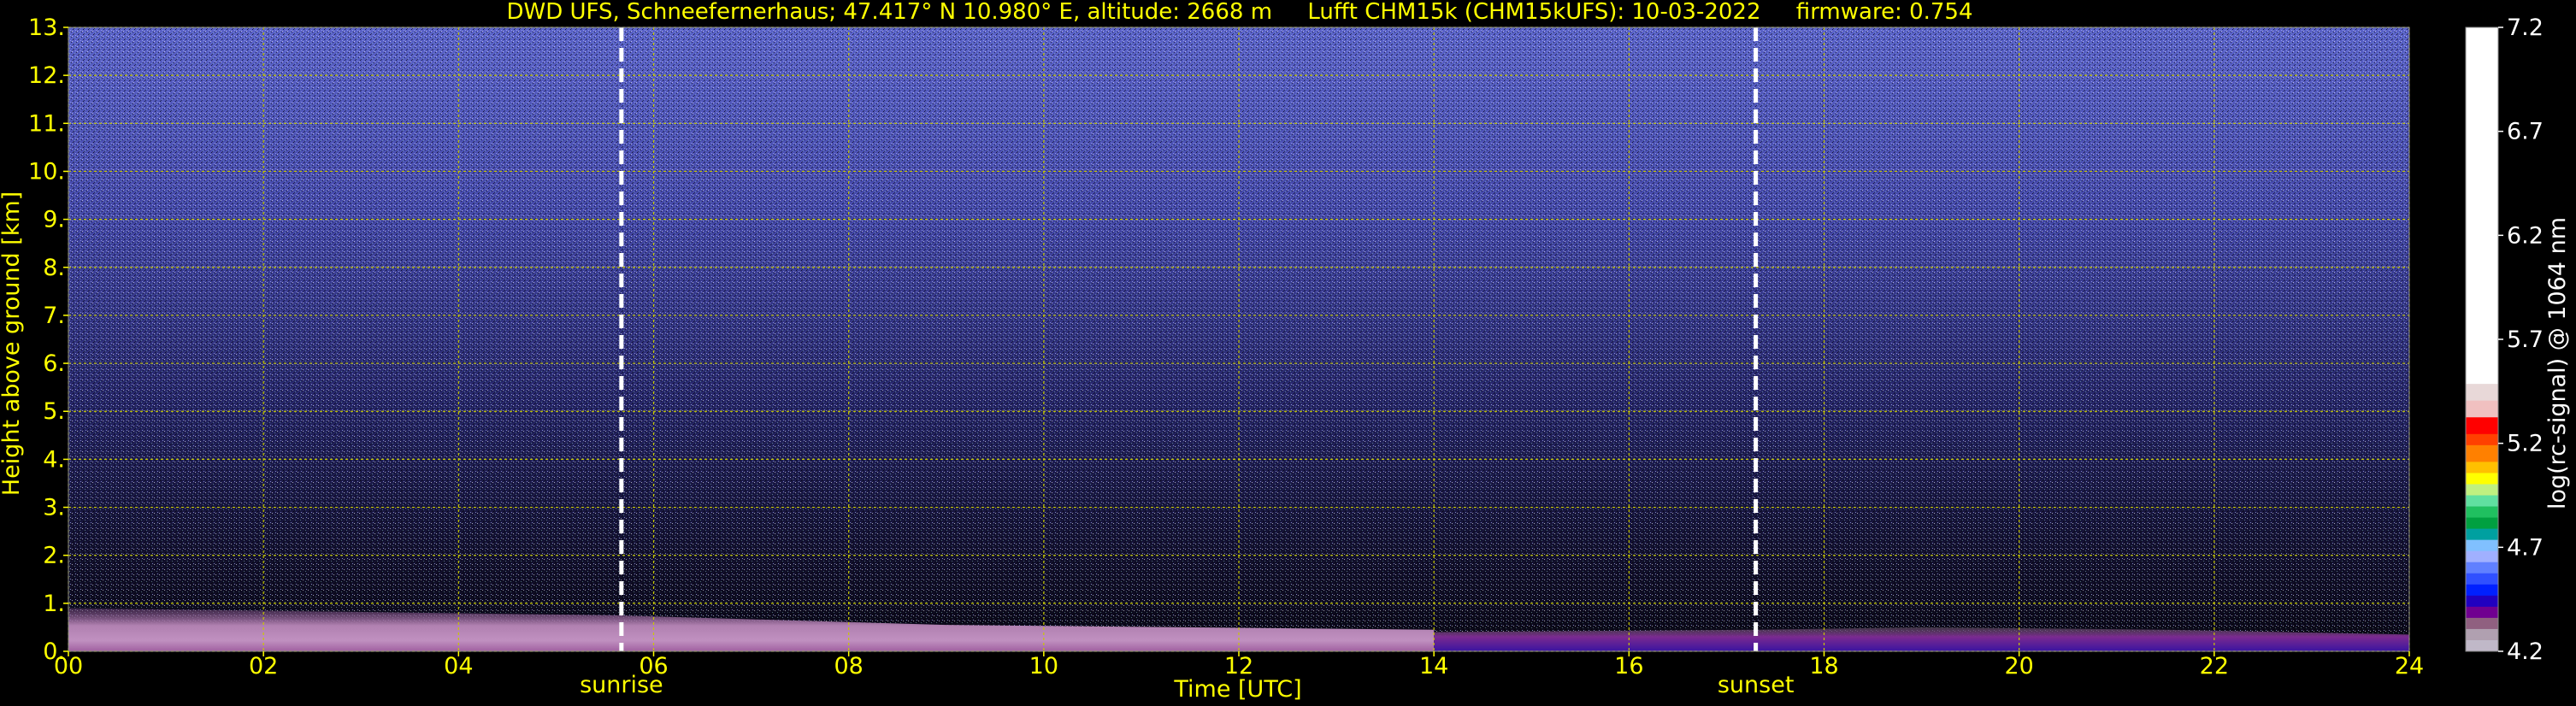  What do you see at coordinates (1757, 685) in the screenshot?
I see `sunset-label: sunset` at bounding box center [1757, 685].